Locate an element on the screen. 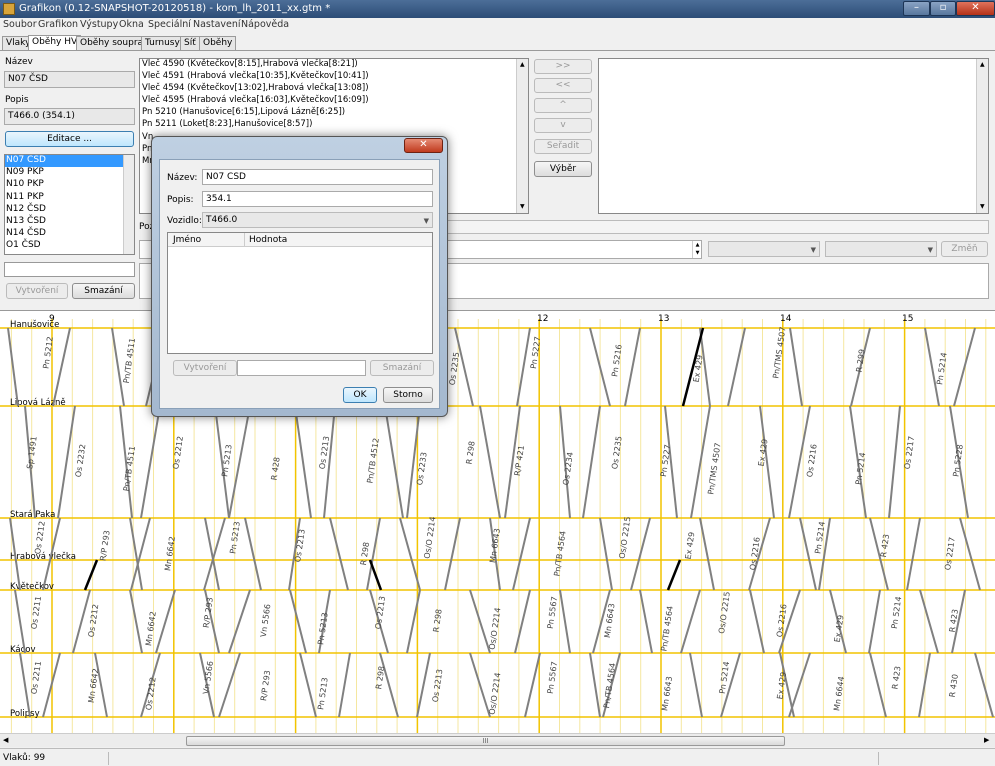 This screenshot has width=995, height=766. hour-label: 13 is located at coordinates (663, 319).